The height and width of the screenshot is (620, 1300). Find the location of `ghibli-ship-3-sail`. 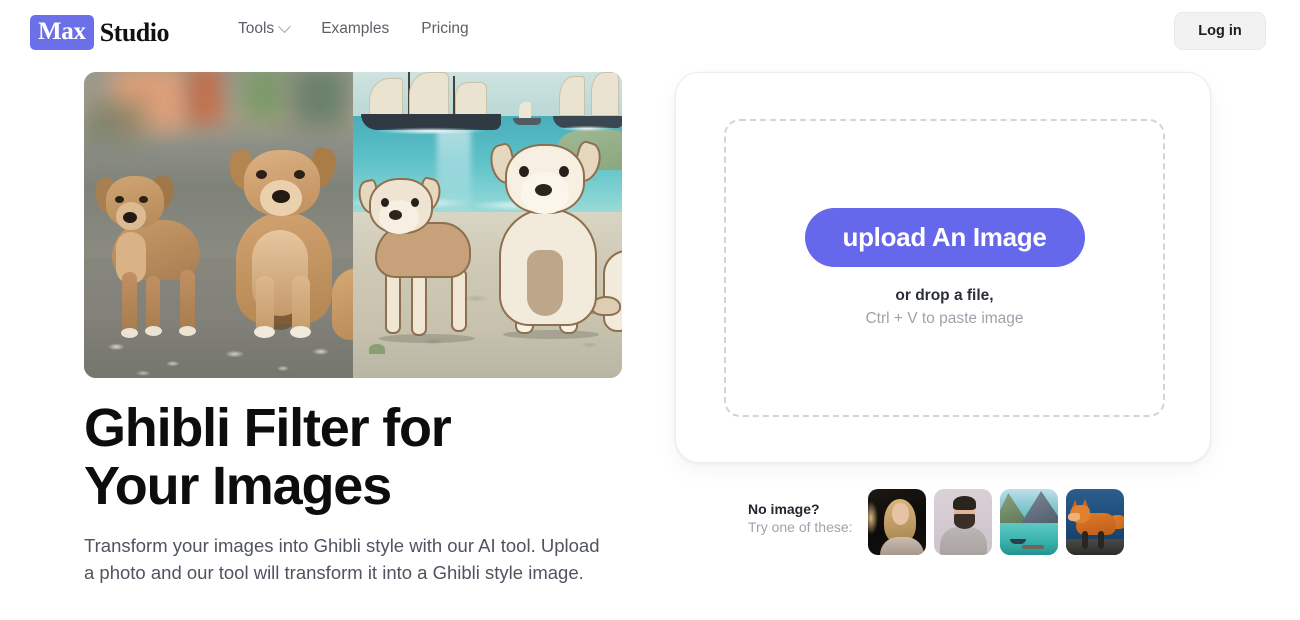

ghibli-ship-3-sail is located at coordinates (525, 110).